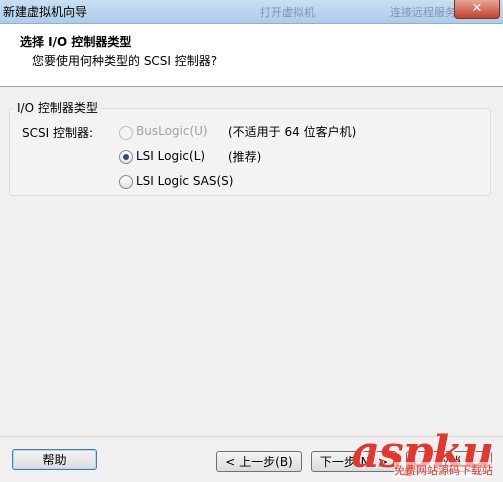 The height and width of the screenshot is (482, 503). I want to click on close-button: ✕, so click(477, 9).